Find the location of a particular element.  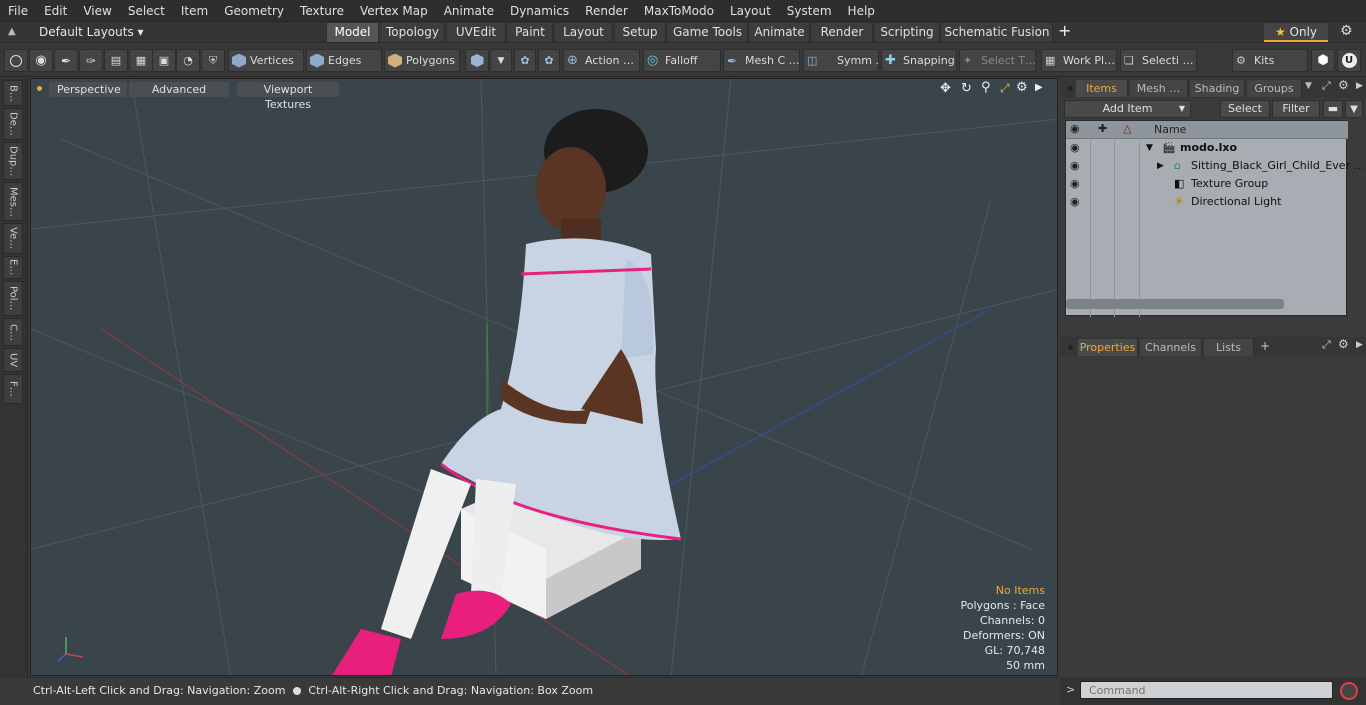

tab-schematic-fusion: Schematic Fusion is located at coordinates (997, 32).